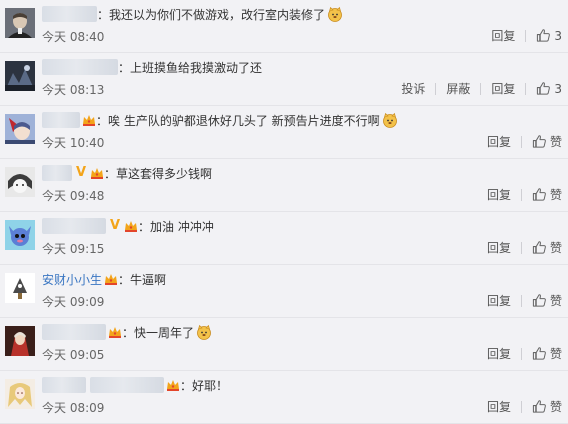 The image size is (568, 424). Describe the element at coordinates (190, 67) in the screenshot. I see `comment-text: ：上班摸鱼给我摸激动了还` at that location.